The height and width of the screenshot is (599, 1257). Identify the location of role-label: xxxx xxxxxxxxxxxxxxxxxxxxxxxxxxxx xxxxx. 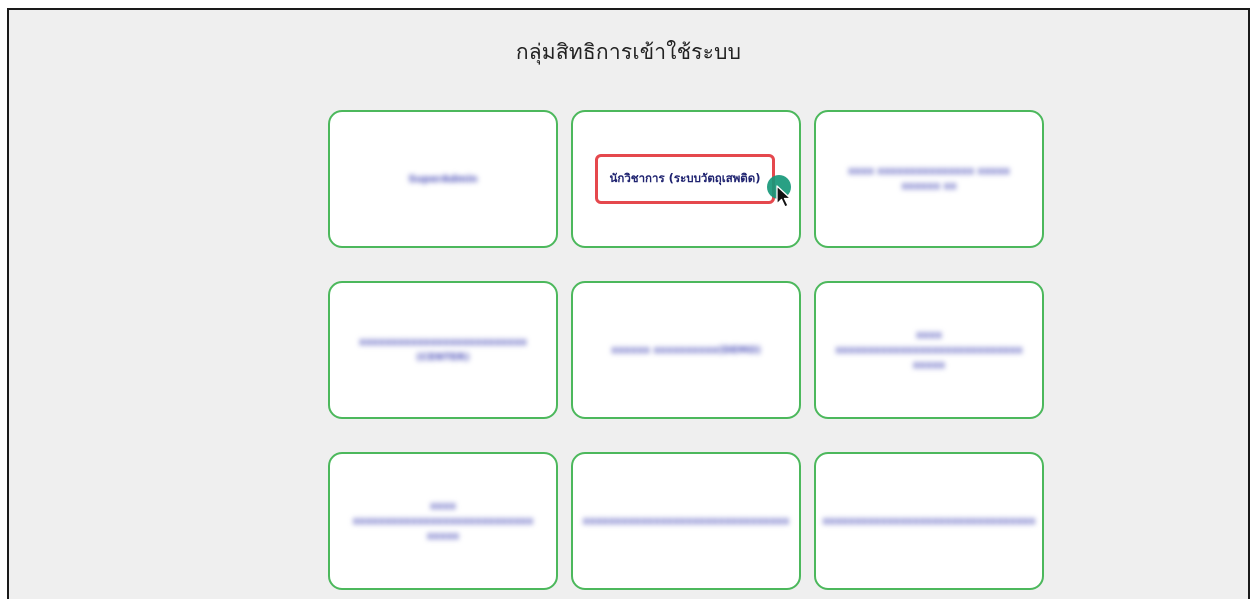
(443, 521).